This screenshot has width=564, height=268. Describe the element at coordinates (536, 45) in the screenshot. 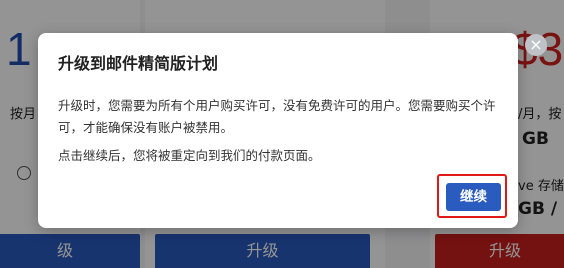

I see `close-icon: ×` at that location.